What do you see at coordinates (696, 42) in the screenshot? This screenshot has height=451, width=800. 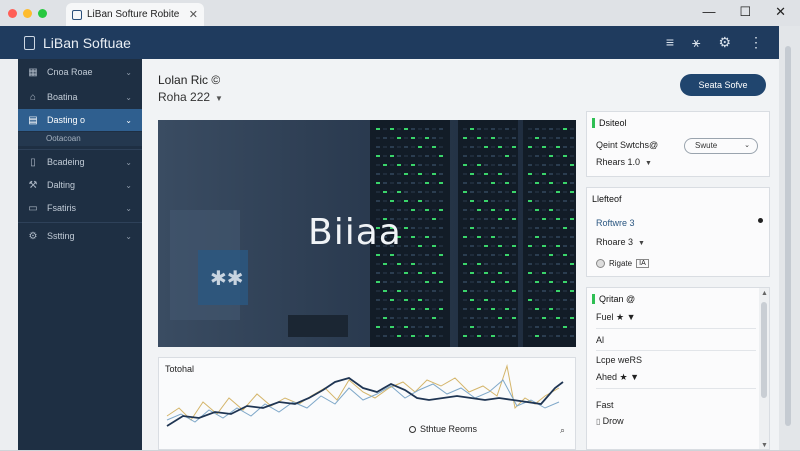 I see `collaborators-icon: ⚹` at bounding box center [696, 42].